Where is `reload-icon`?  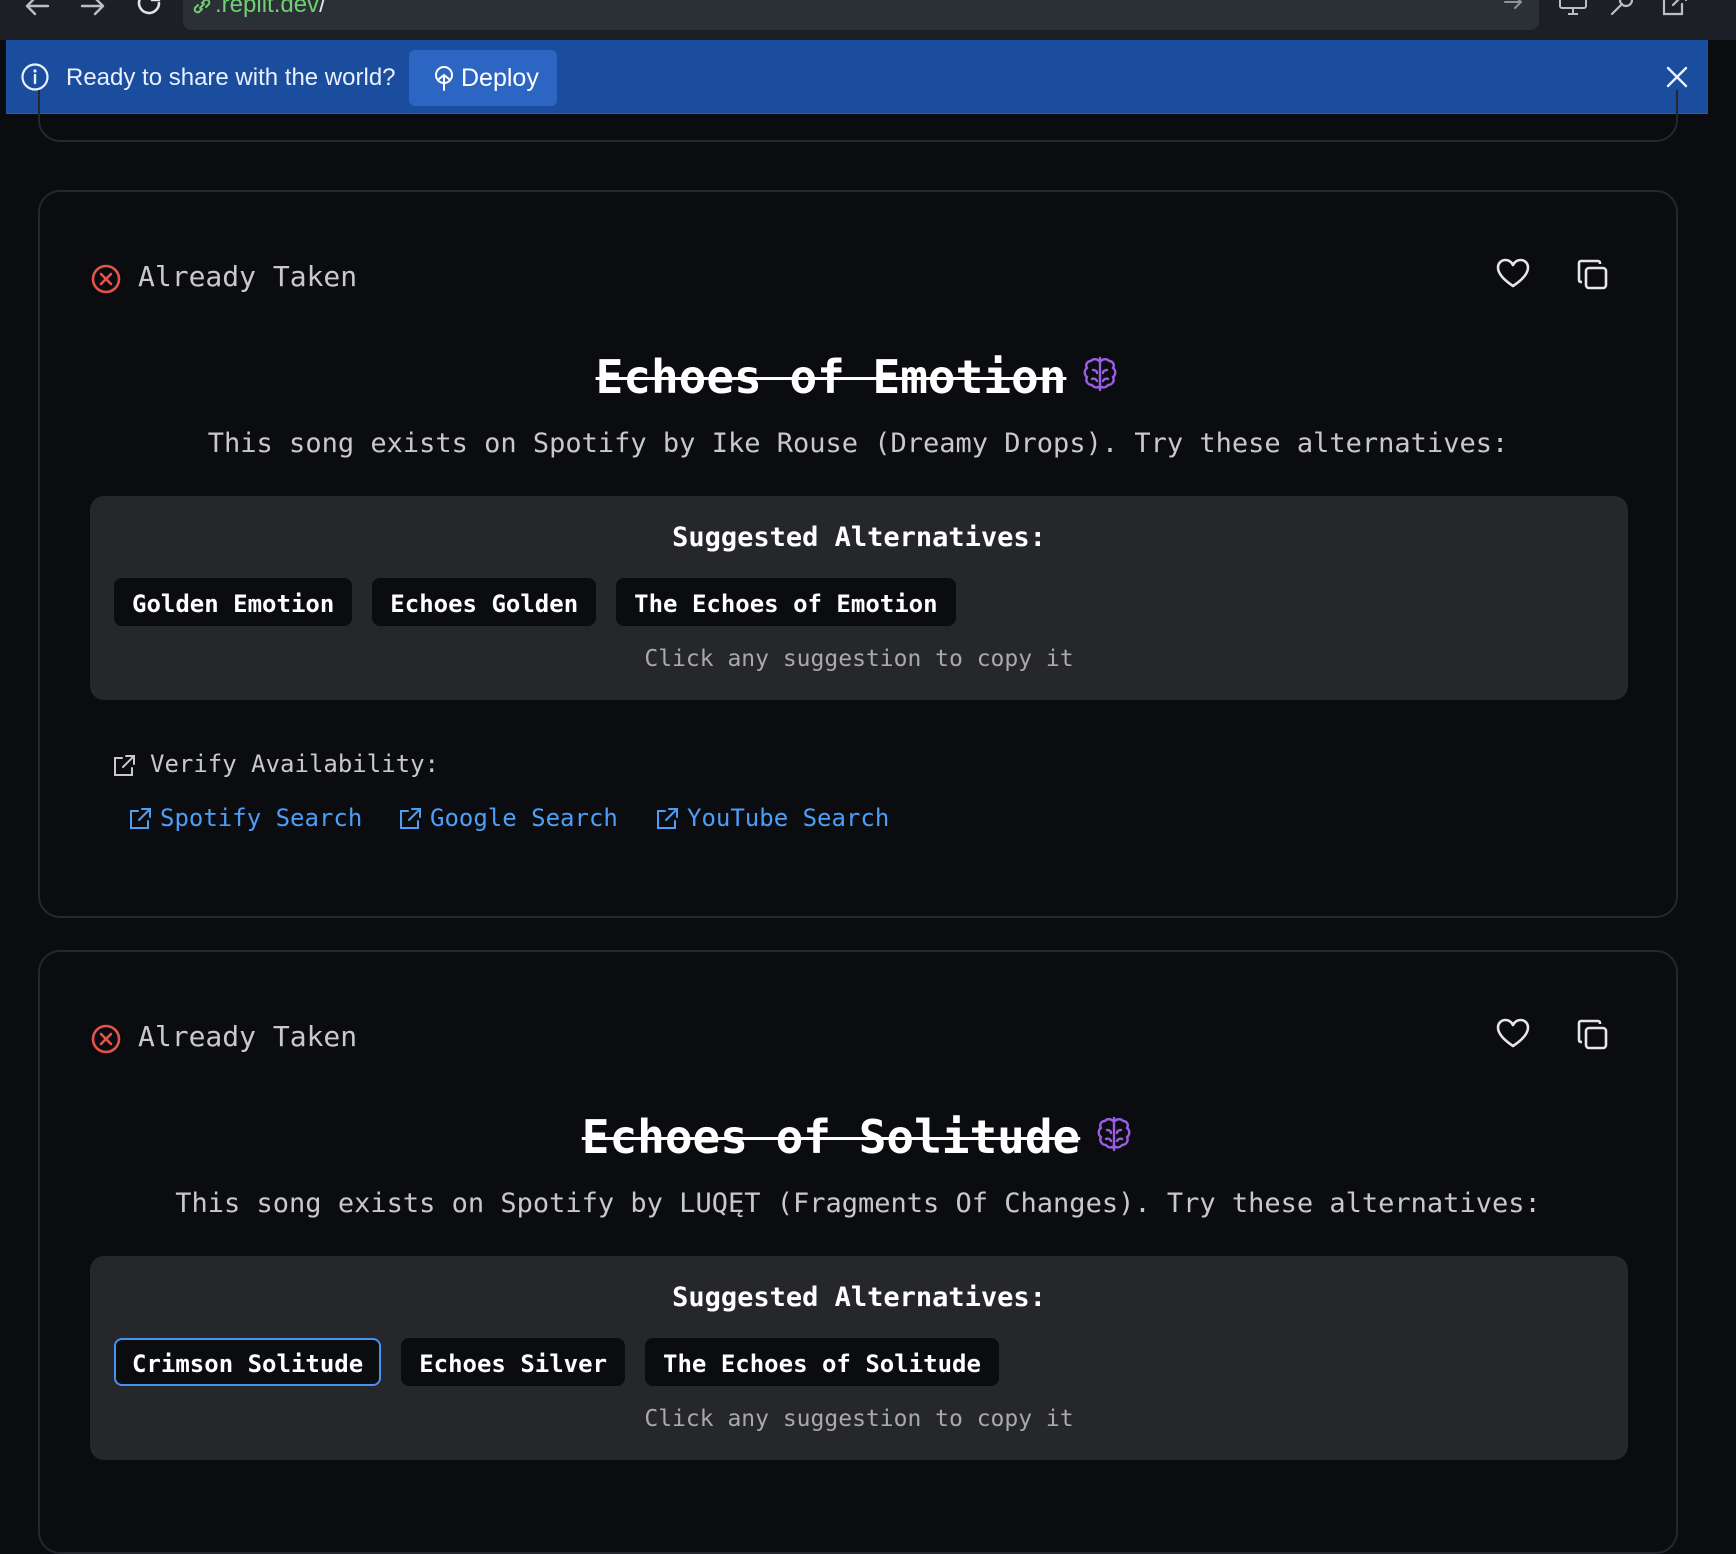
reload-icon is located at coordinates (150, 12).